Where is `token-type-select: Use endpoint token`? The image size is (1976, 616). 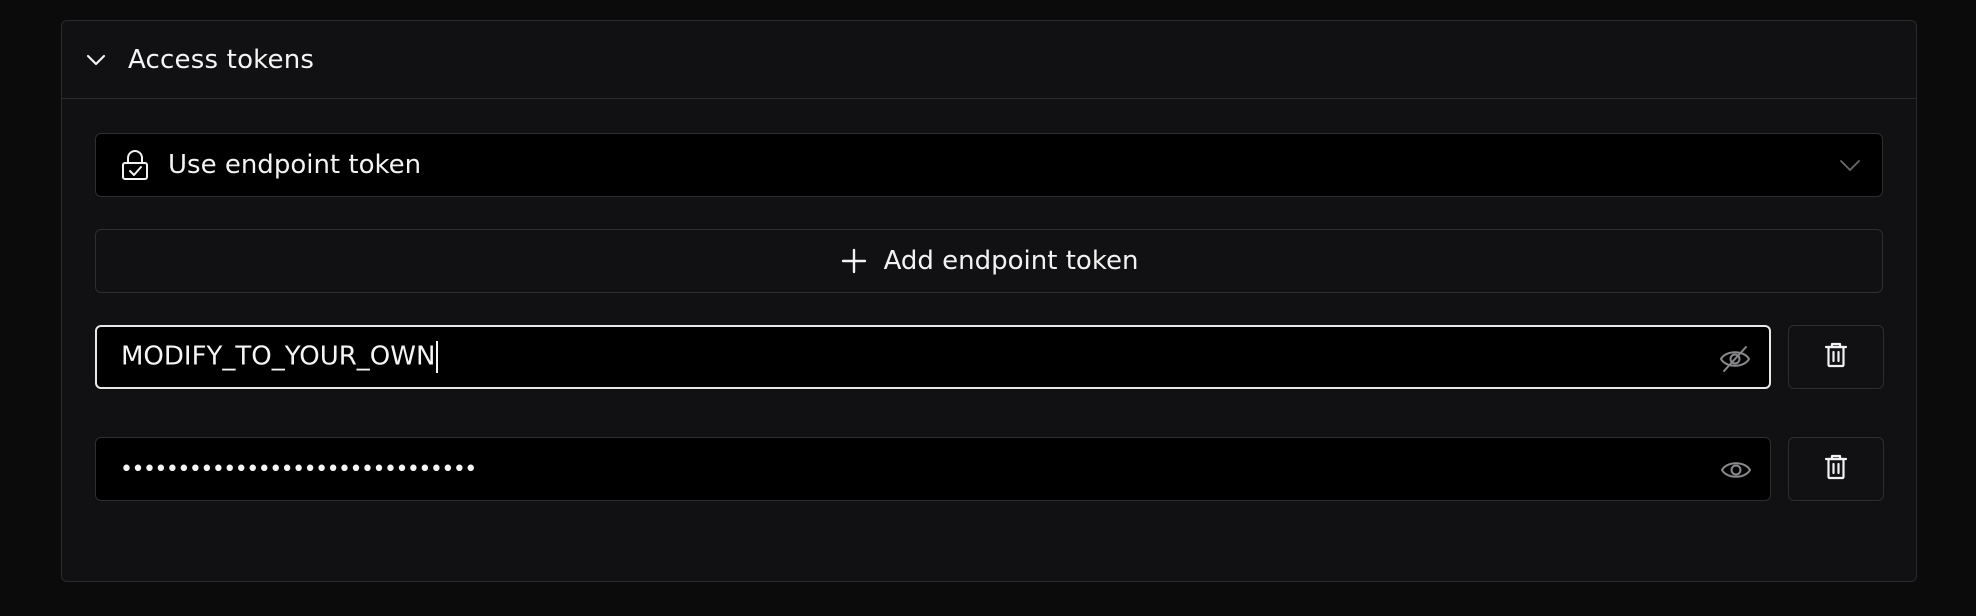 token-type-select: Use endpoint token is located at coordinates (989, 165).